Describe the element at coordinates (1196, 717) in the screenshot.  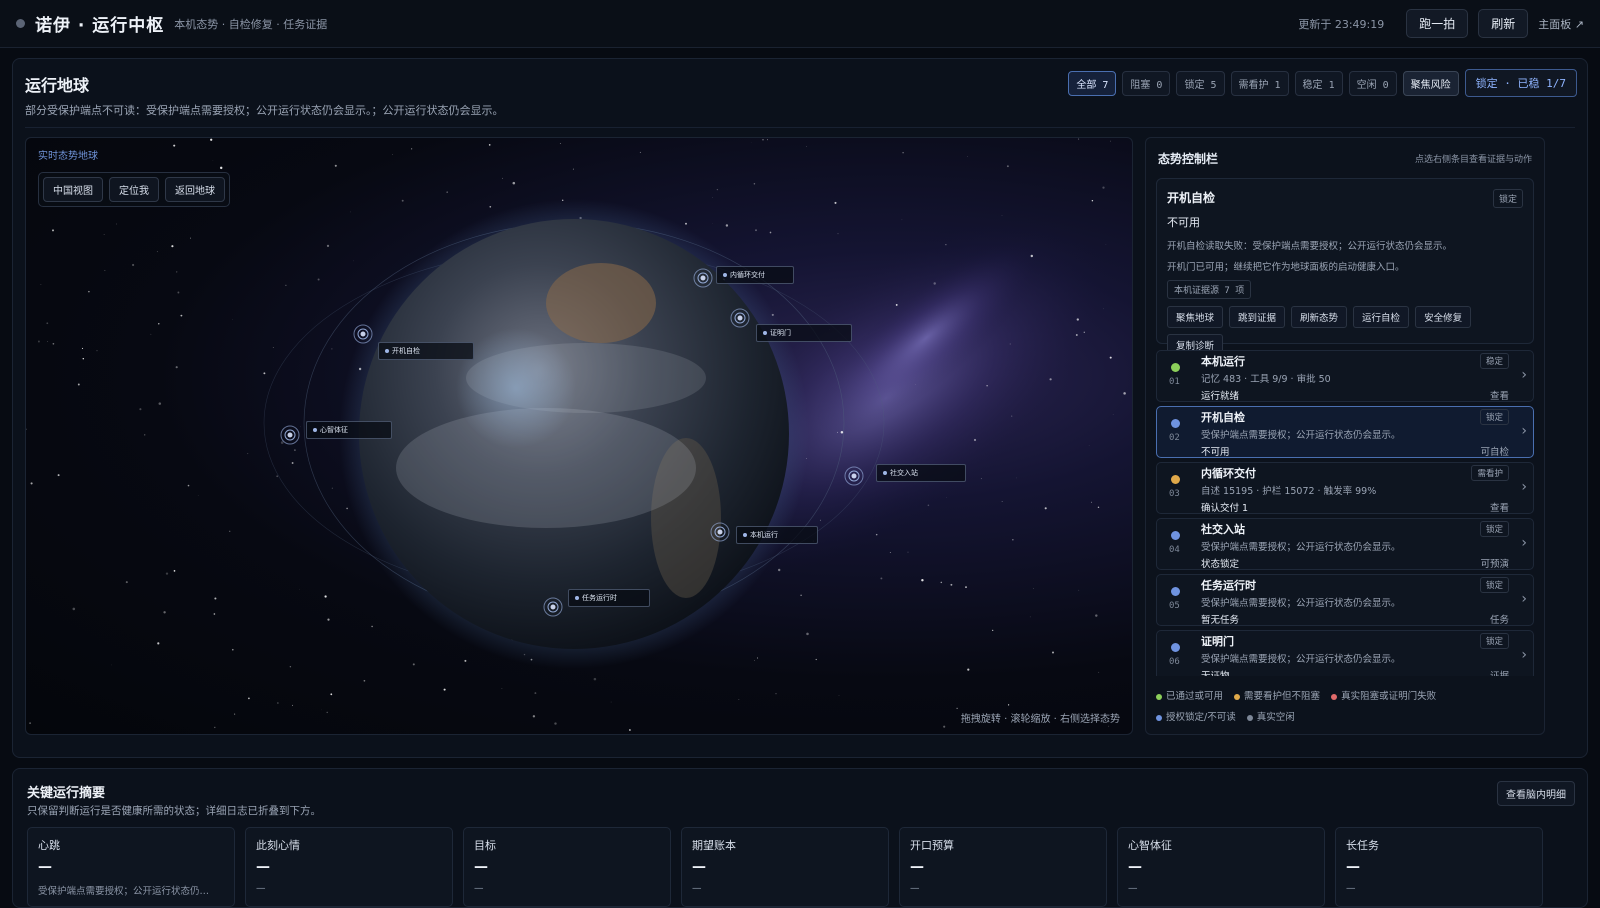
I see `legend-item: 授权锁定/不可读` at that location.